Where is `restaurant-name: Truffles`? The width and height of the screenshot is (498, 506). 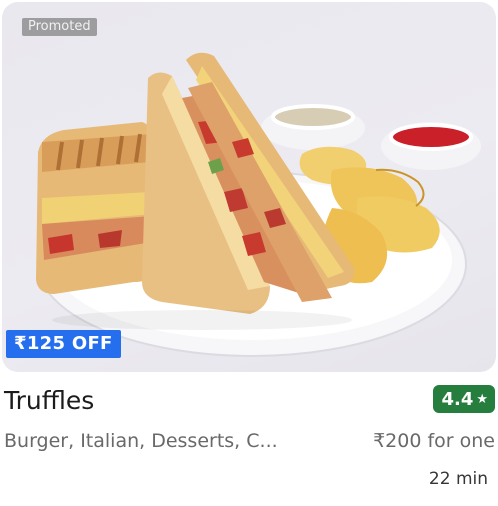 restaurant-name: Truffles is located at coordinates (49, 400).